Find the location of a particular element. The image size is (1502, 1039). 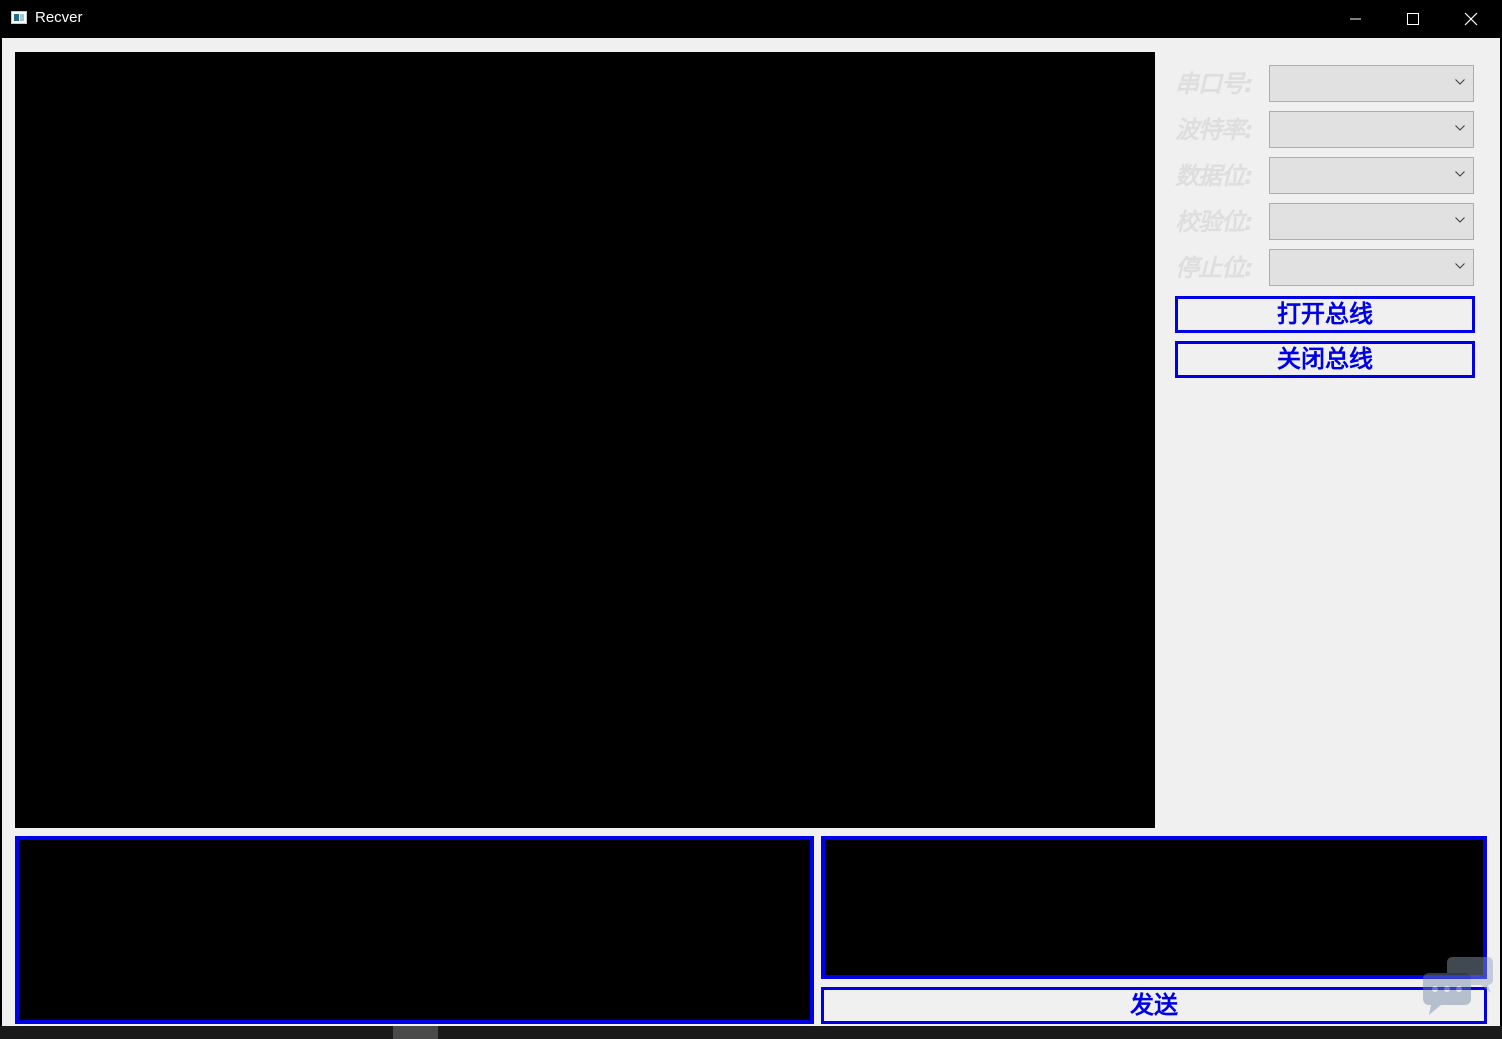

stop-bits-label: 停止位: is located at coordinates (1214, 268).